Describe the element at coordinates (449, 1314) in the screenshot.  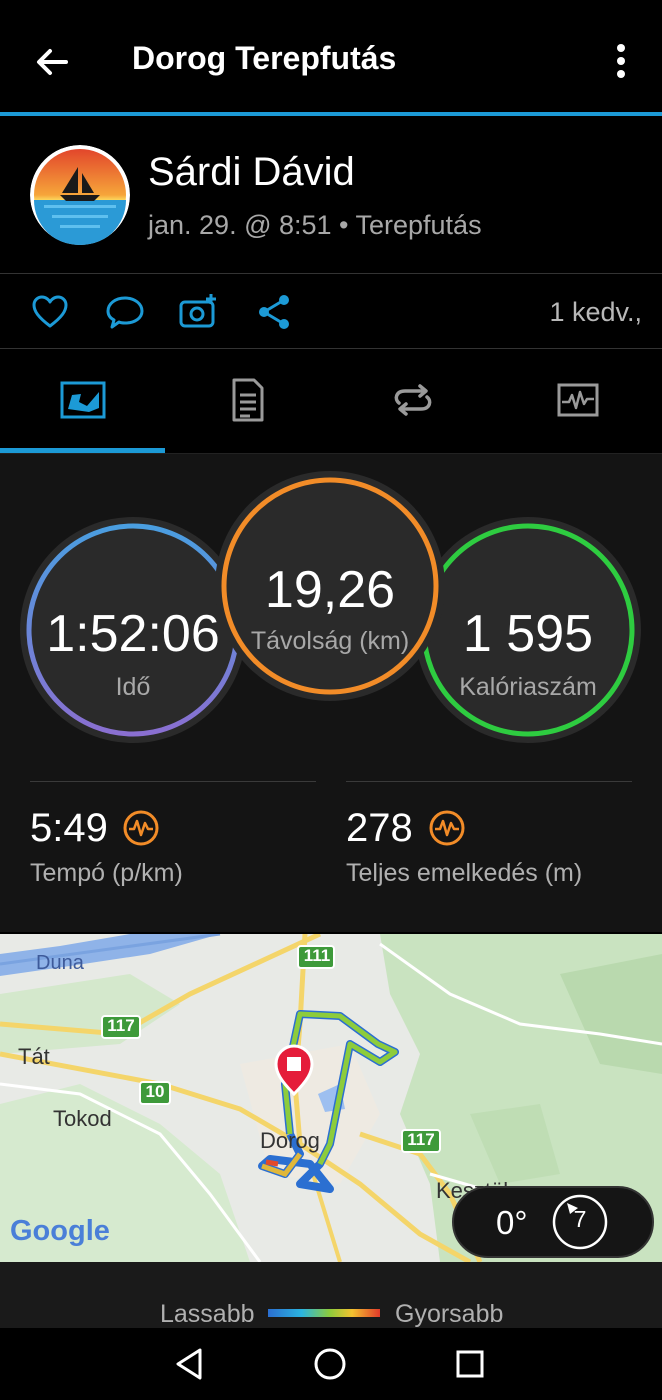
I see `legend-faster: Gyorsabb` at that location.